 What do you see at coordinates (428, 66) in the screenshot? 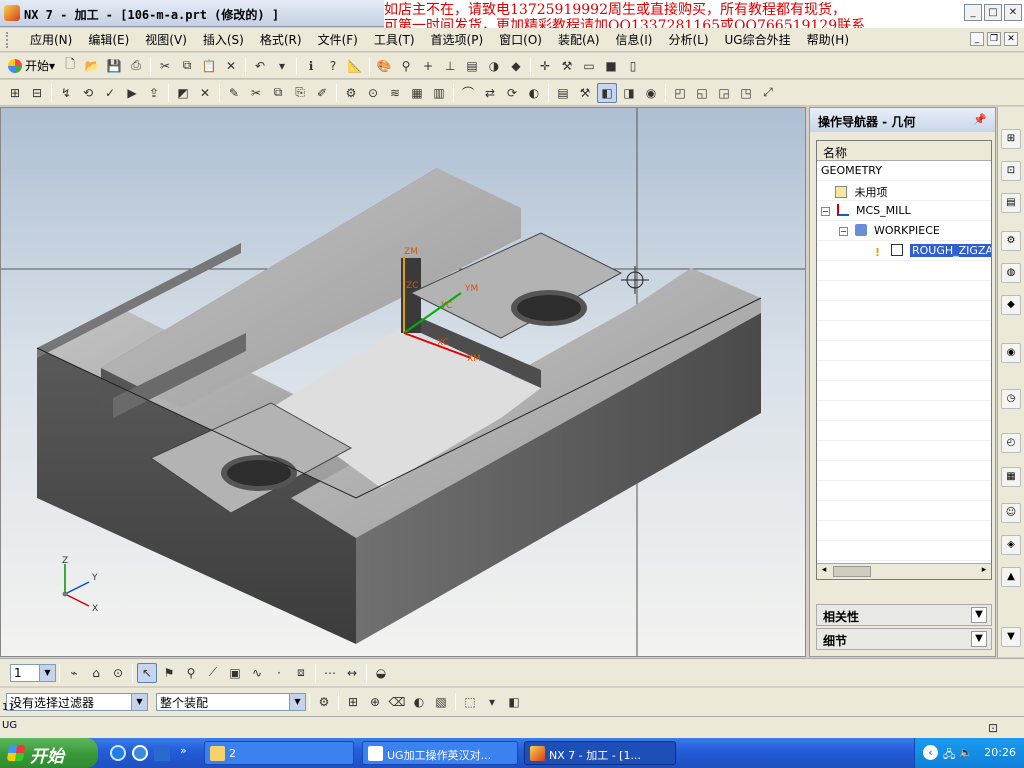
I see `snap-point-icon: +` at bounding box center [428, 66].